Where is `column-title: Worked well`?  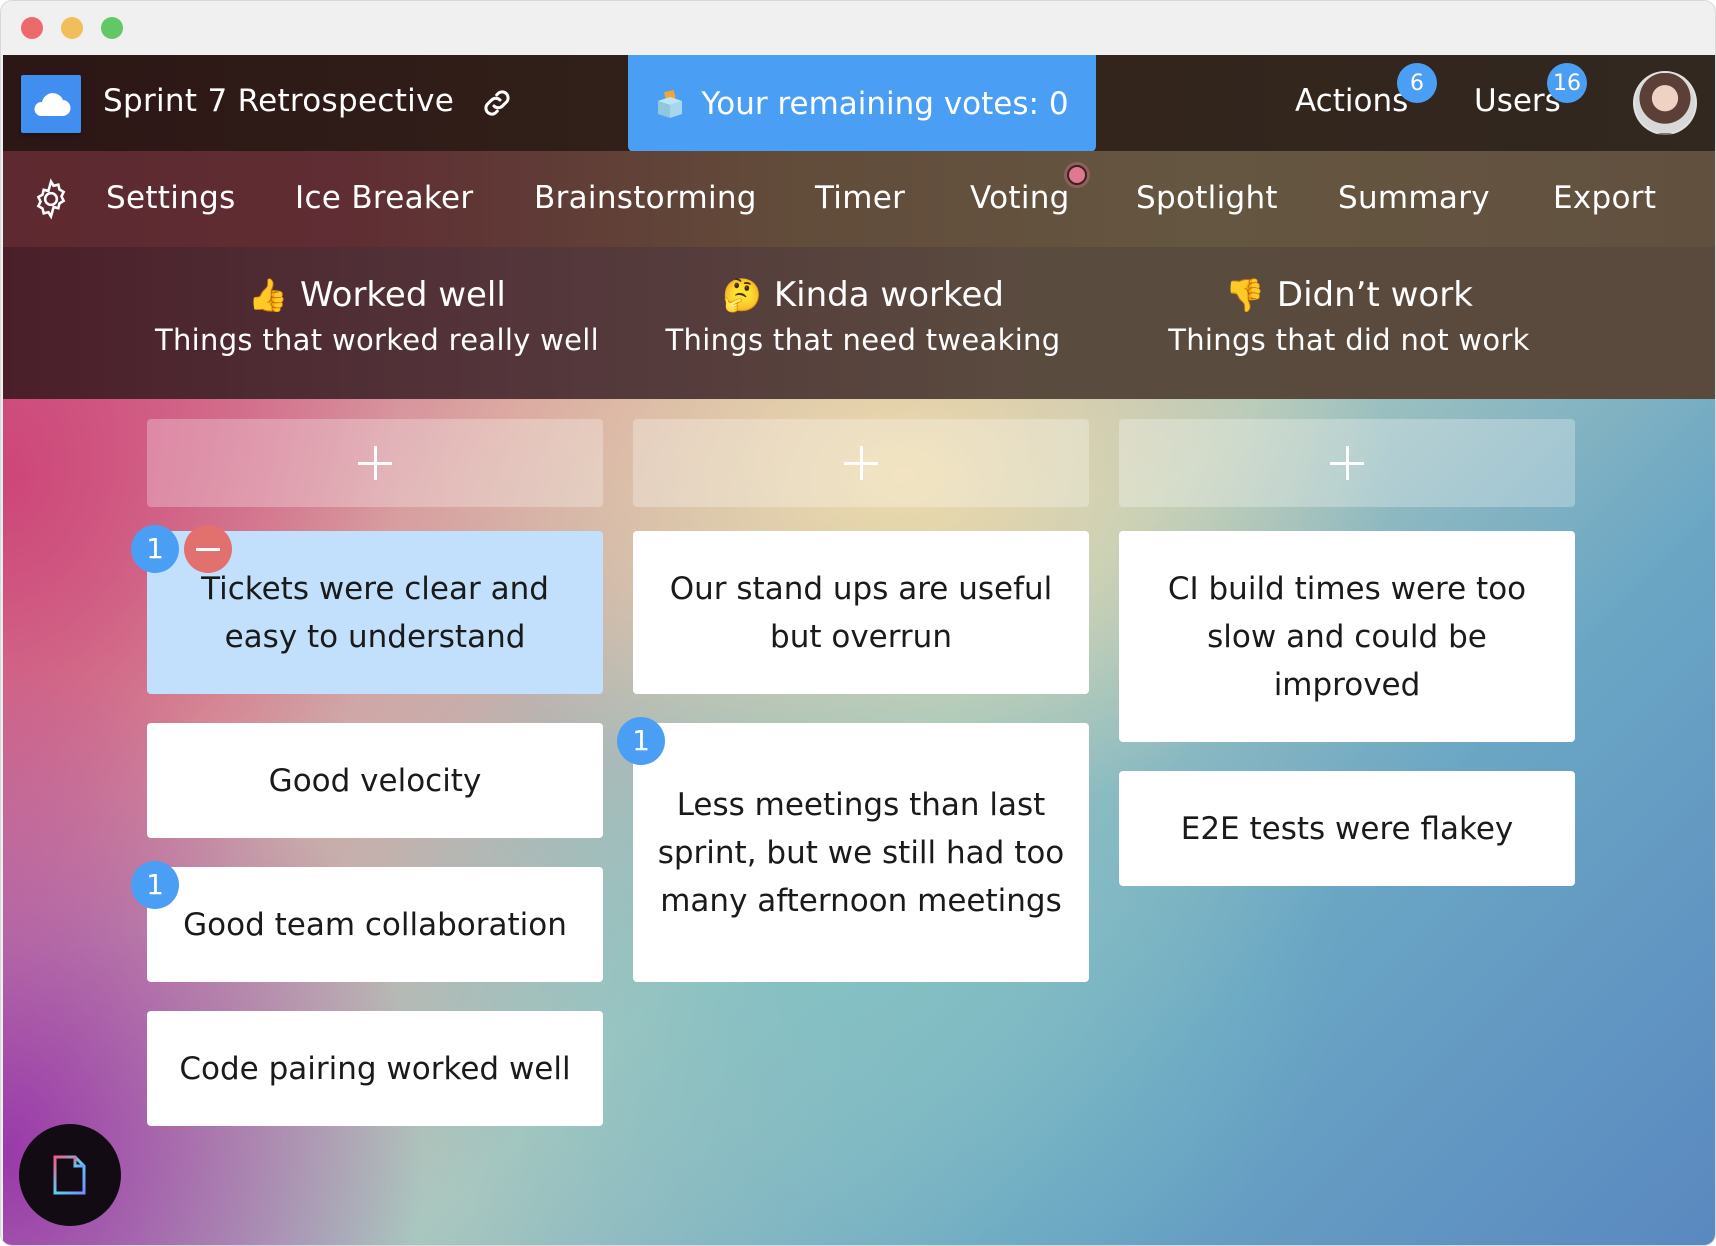 column-title: Worked well is located at coordinates (403, 295).